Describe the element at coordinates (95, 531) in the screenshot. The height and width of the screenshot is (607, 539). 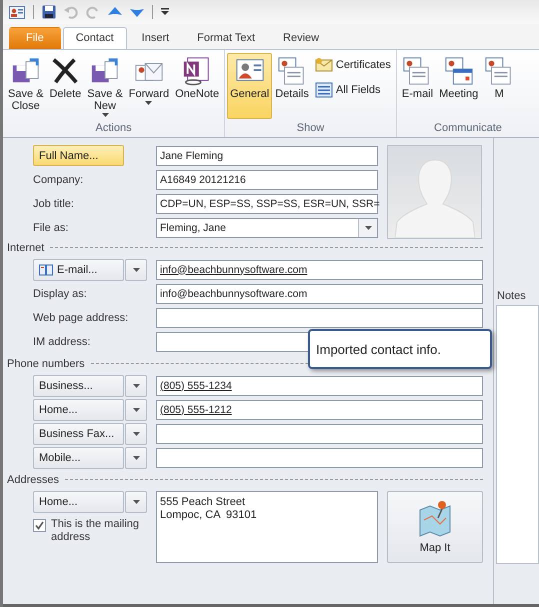
I see `checkbox-label: This is the mailing address` at that location.